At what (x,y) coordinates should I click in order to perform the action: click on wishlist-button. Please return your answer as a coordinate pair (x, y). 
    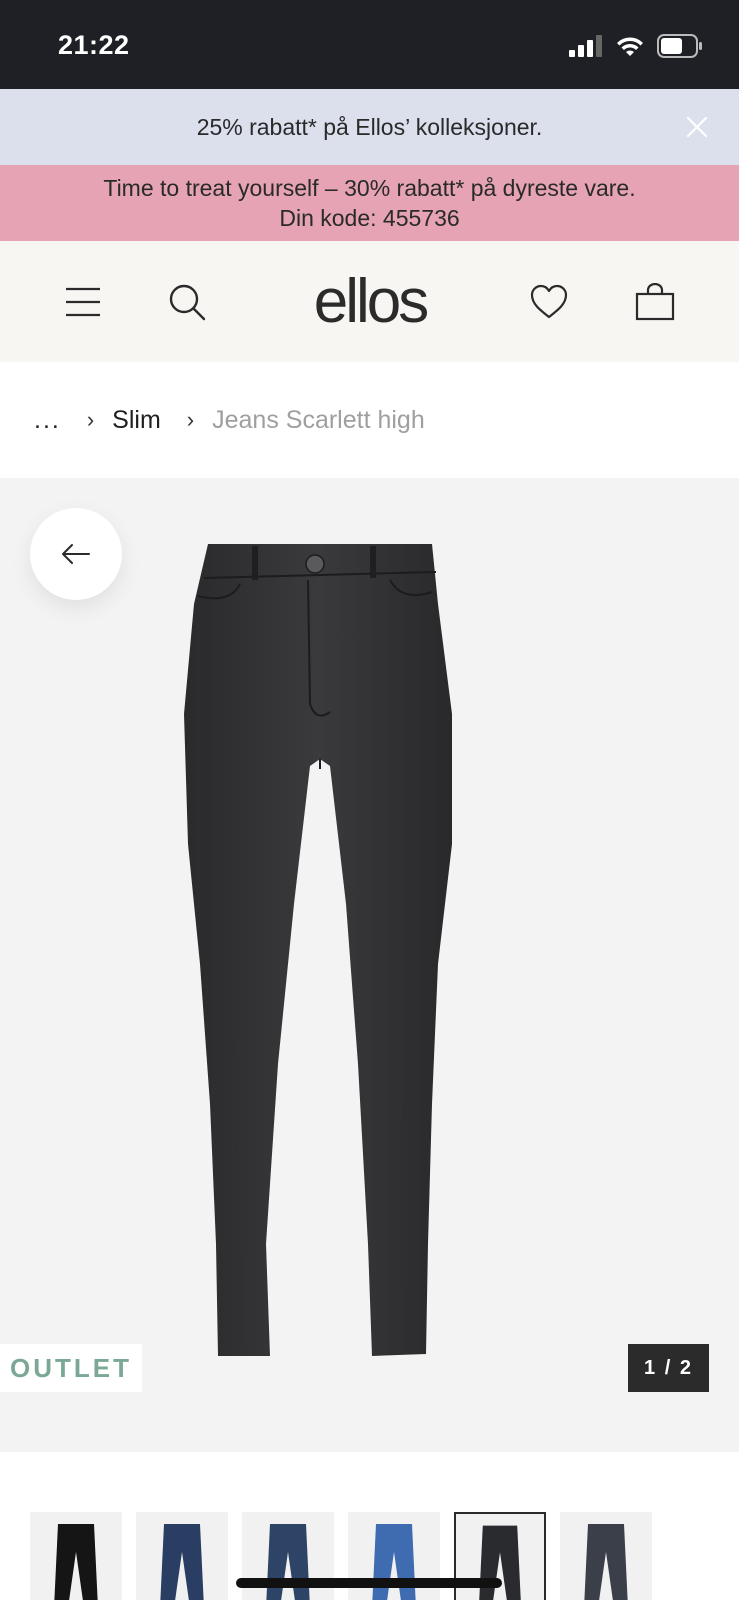
    Looking at the image, I should click on (549, 302).